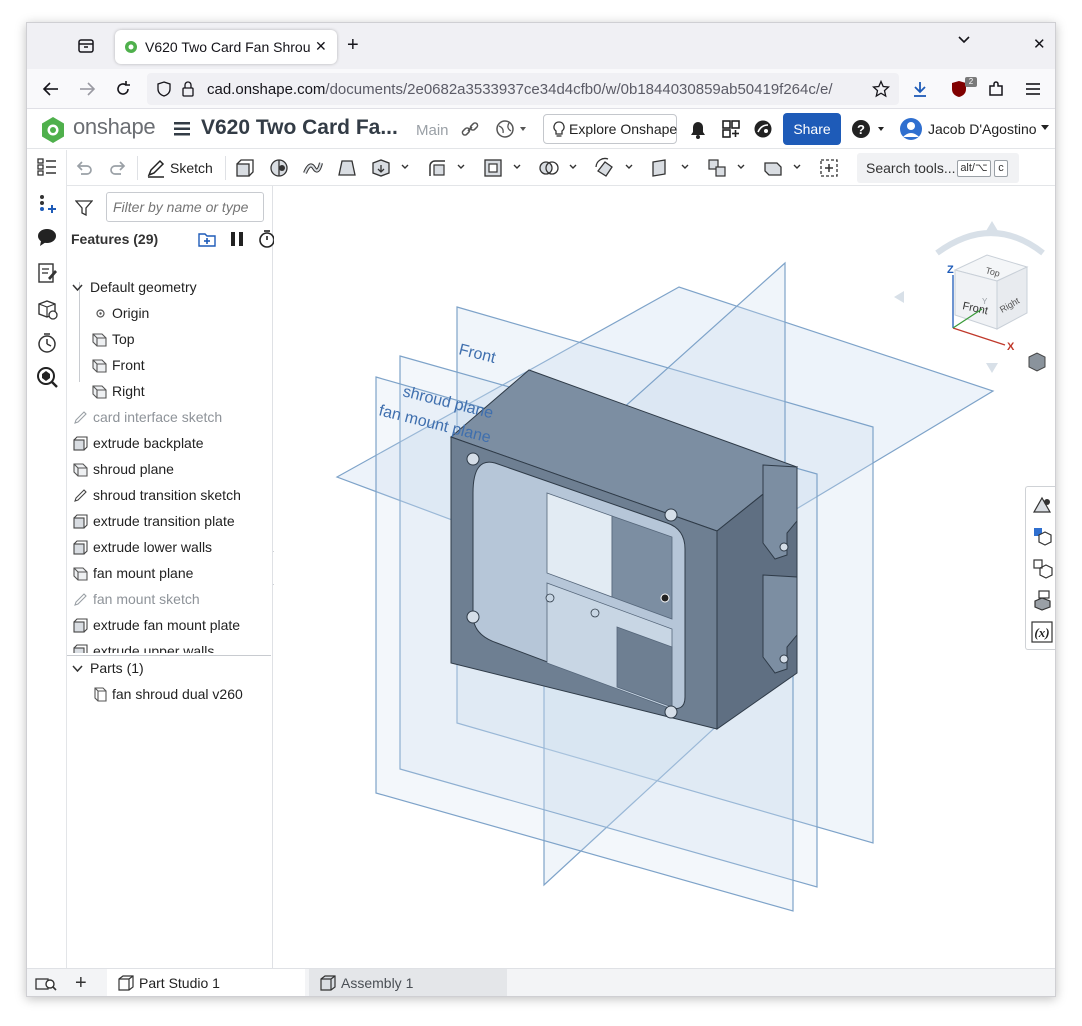 This screenshot has width=1082, height=1026. Describe the element at coordinates (938, 168) in the screenshot. I see `search-tools-button: Search tools... alt/⌥ c` at that location.